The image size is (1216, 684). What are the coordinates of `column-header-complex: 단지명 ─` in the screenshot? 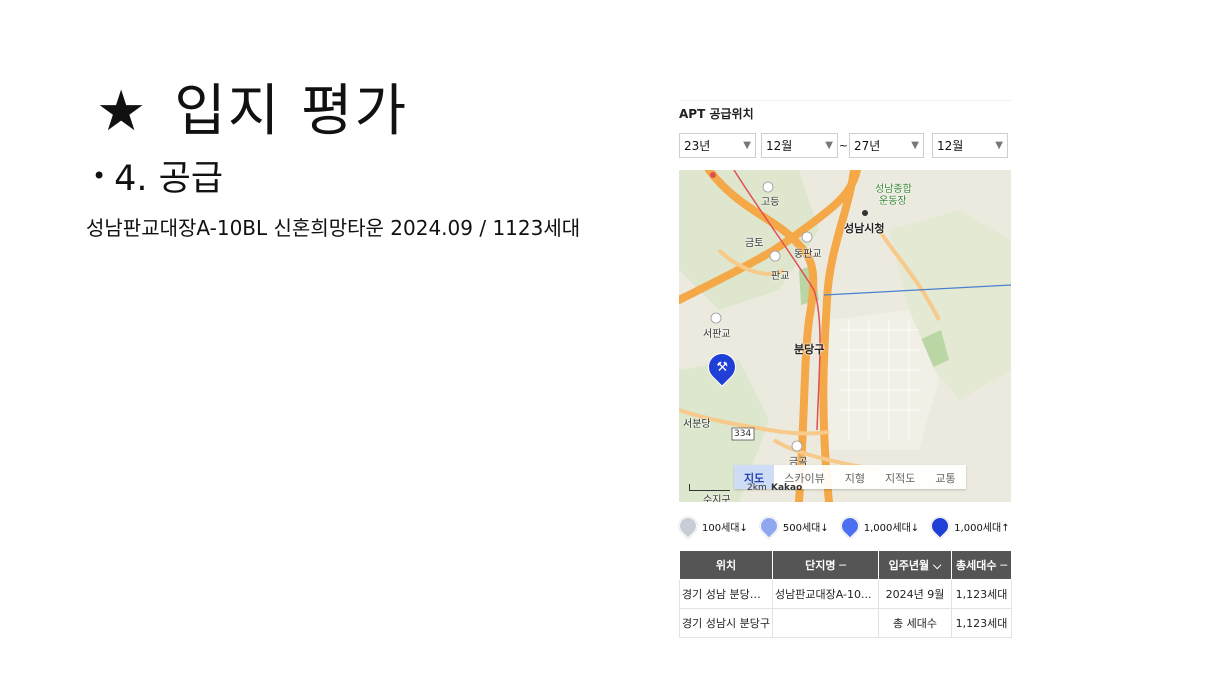 It's located at (825, 565).